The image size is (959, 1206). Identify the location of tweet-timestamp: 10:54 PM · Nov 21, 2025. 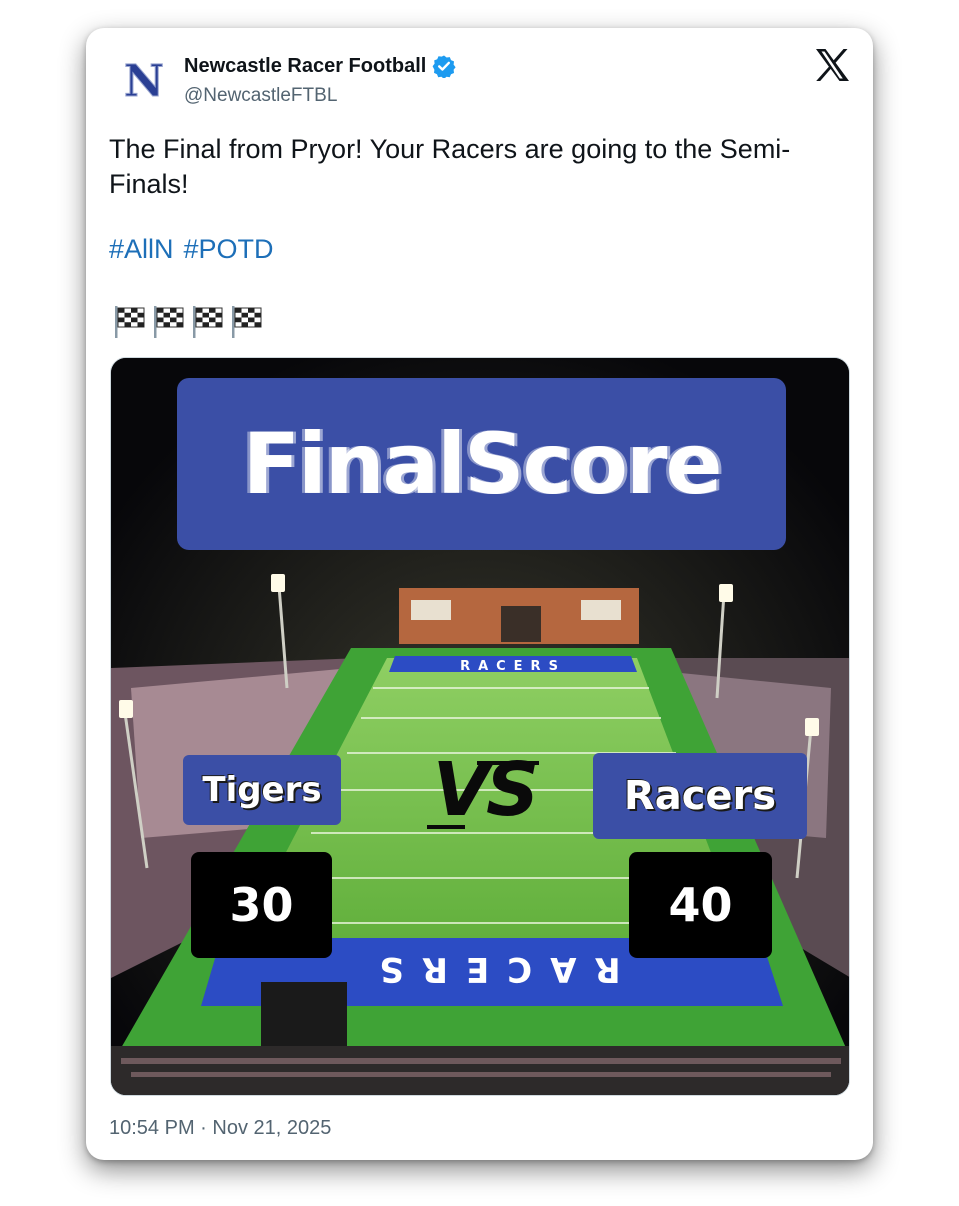
(220, 1128).